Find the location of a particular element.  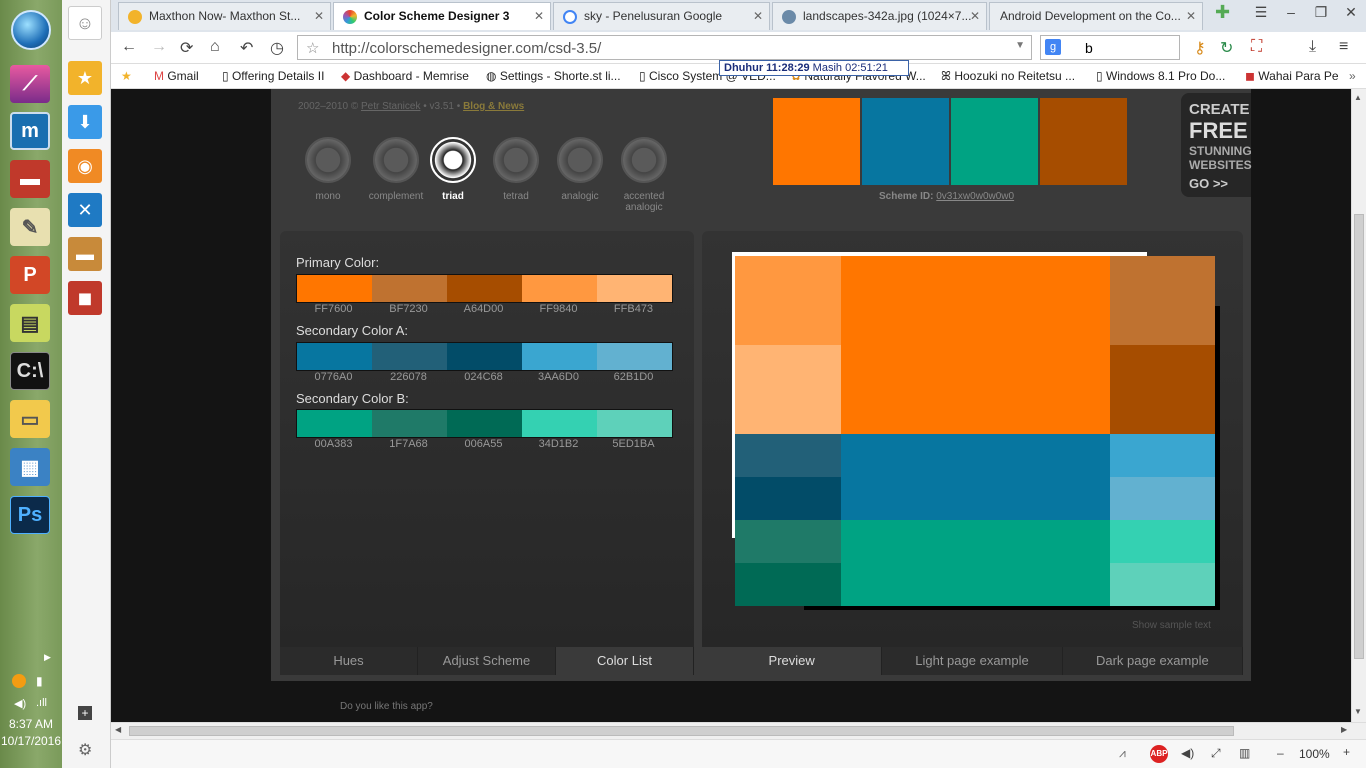

google-search-icon: g is located at coordinates (1053, 47).